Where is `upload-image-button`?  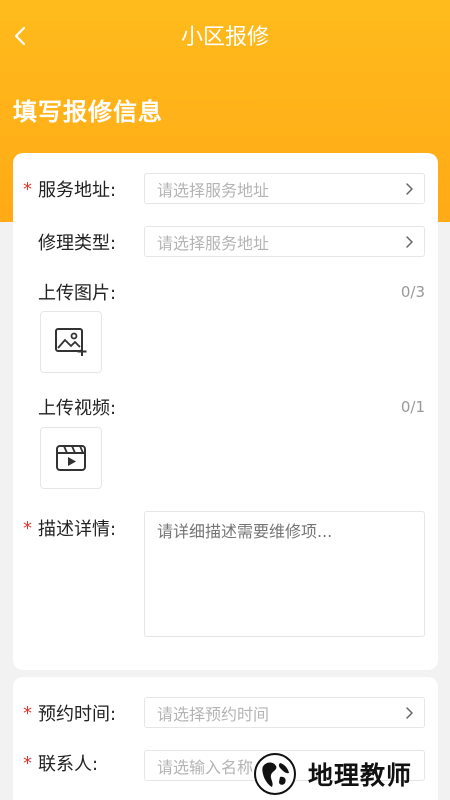 upload-image-button is located at coordinates (71, 342).